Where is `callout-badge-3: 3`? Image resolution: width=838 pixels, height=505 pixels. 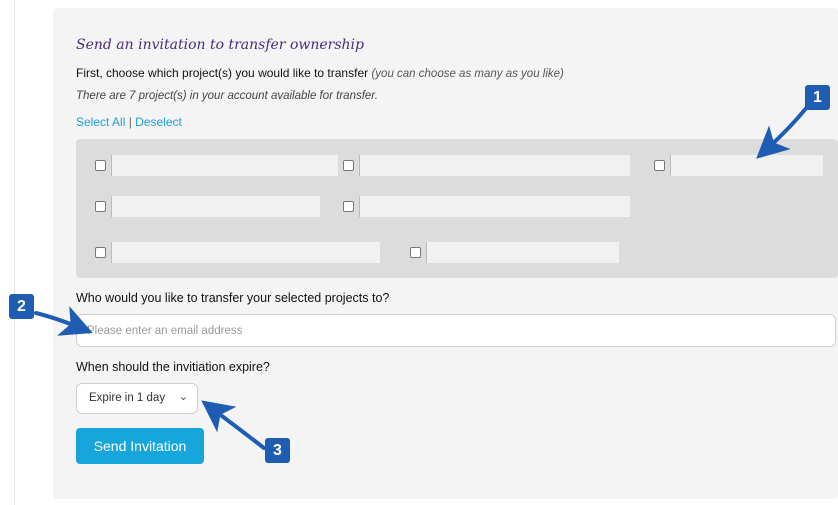
callout-badge-3: 3 is located at coordinates (277, 450).